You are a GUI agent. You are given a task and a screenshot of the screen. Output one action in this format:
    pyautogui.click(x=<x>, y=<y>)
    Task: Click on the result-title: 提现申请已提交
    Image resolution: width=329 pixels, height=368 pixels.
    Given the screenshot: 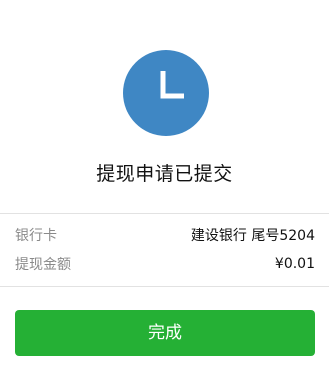 What is the action you would take?
    pyautogui.click(x=164, y=174)
    